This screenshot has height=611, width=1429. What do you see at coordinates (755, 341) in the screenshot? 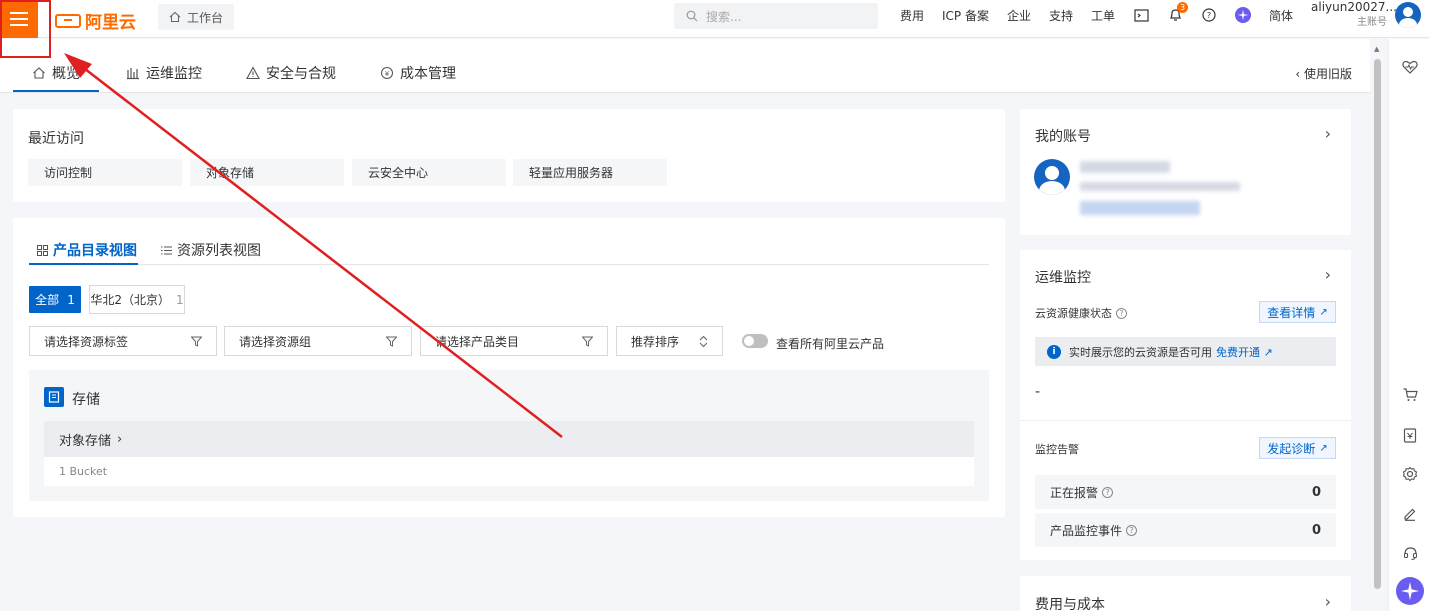
I see `show-all-products-toggle` at bounding box center [755, 341].